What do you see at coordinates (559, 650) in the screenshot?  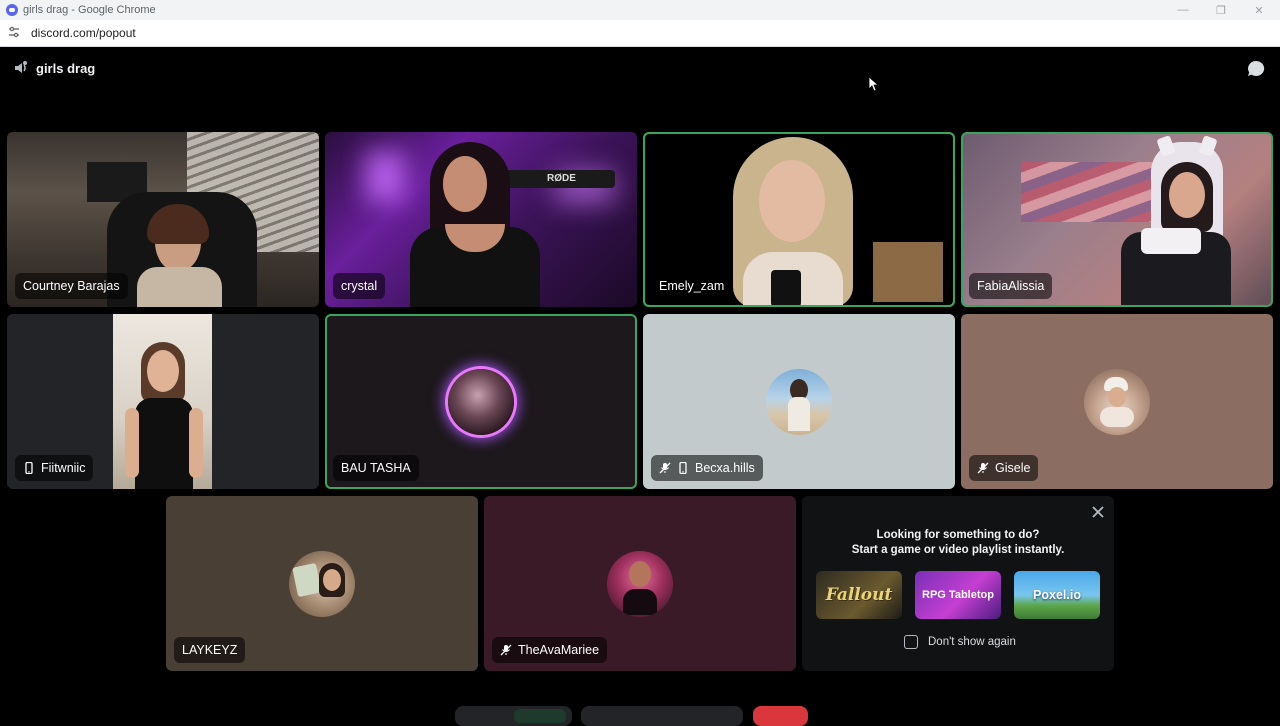 I see `participant-name: TheAvaMariee` at bounding box center [559, 650].